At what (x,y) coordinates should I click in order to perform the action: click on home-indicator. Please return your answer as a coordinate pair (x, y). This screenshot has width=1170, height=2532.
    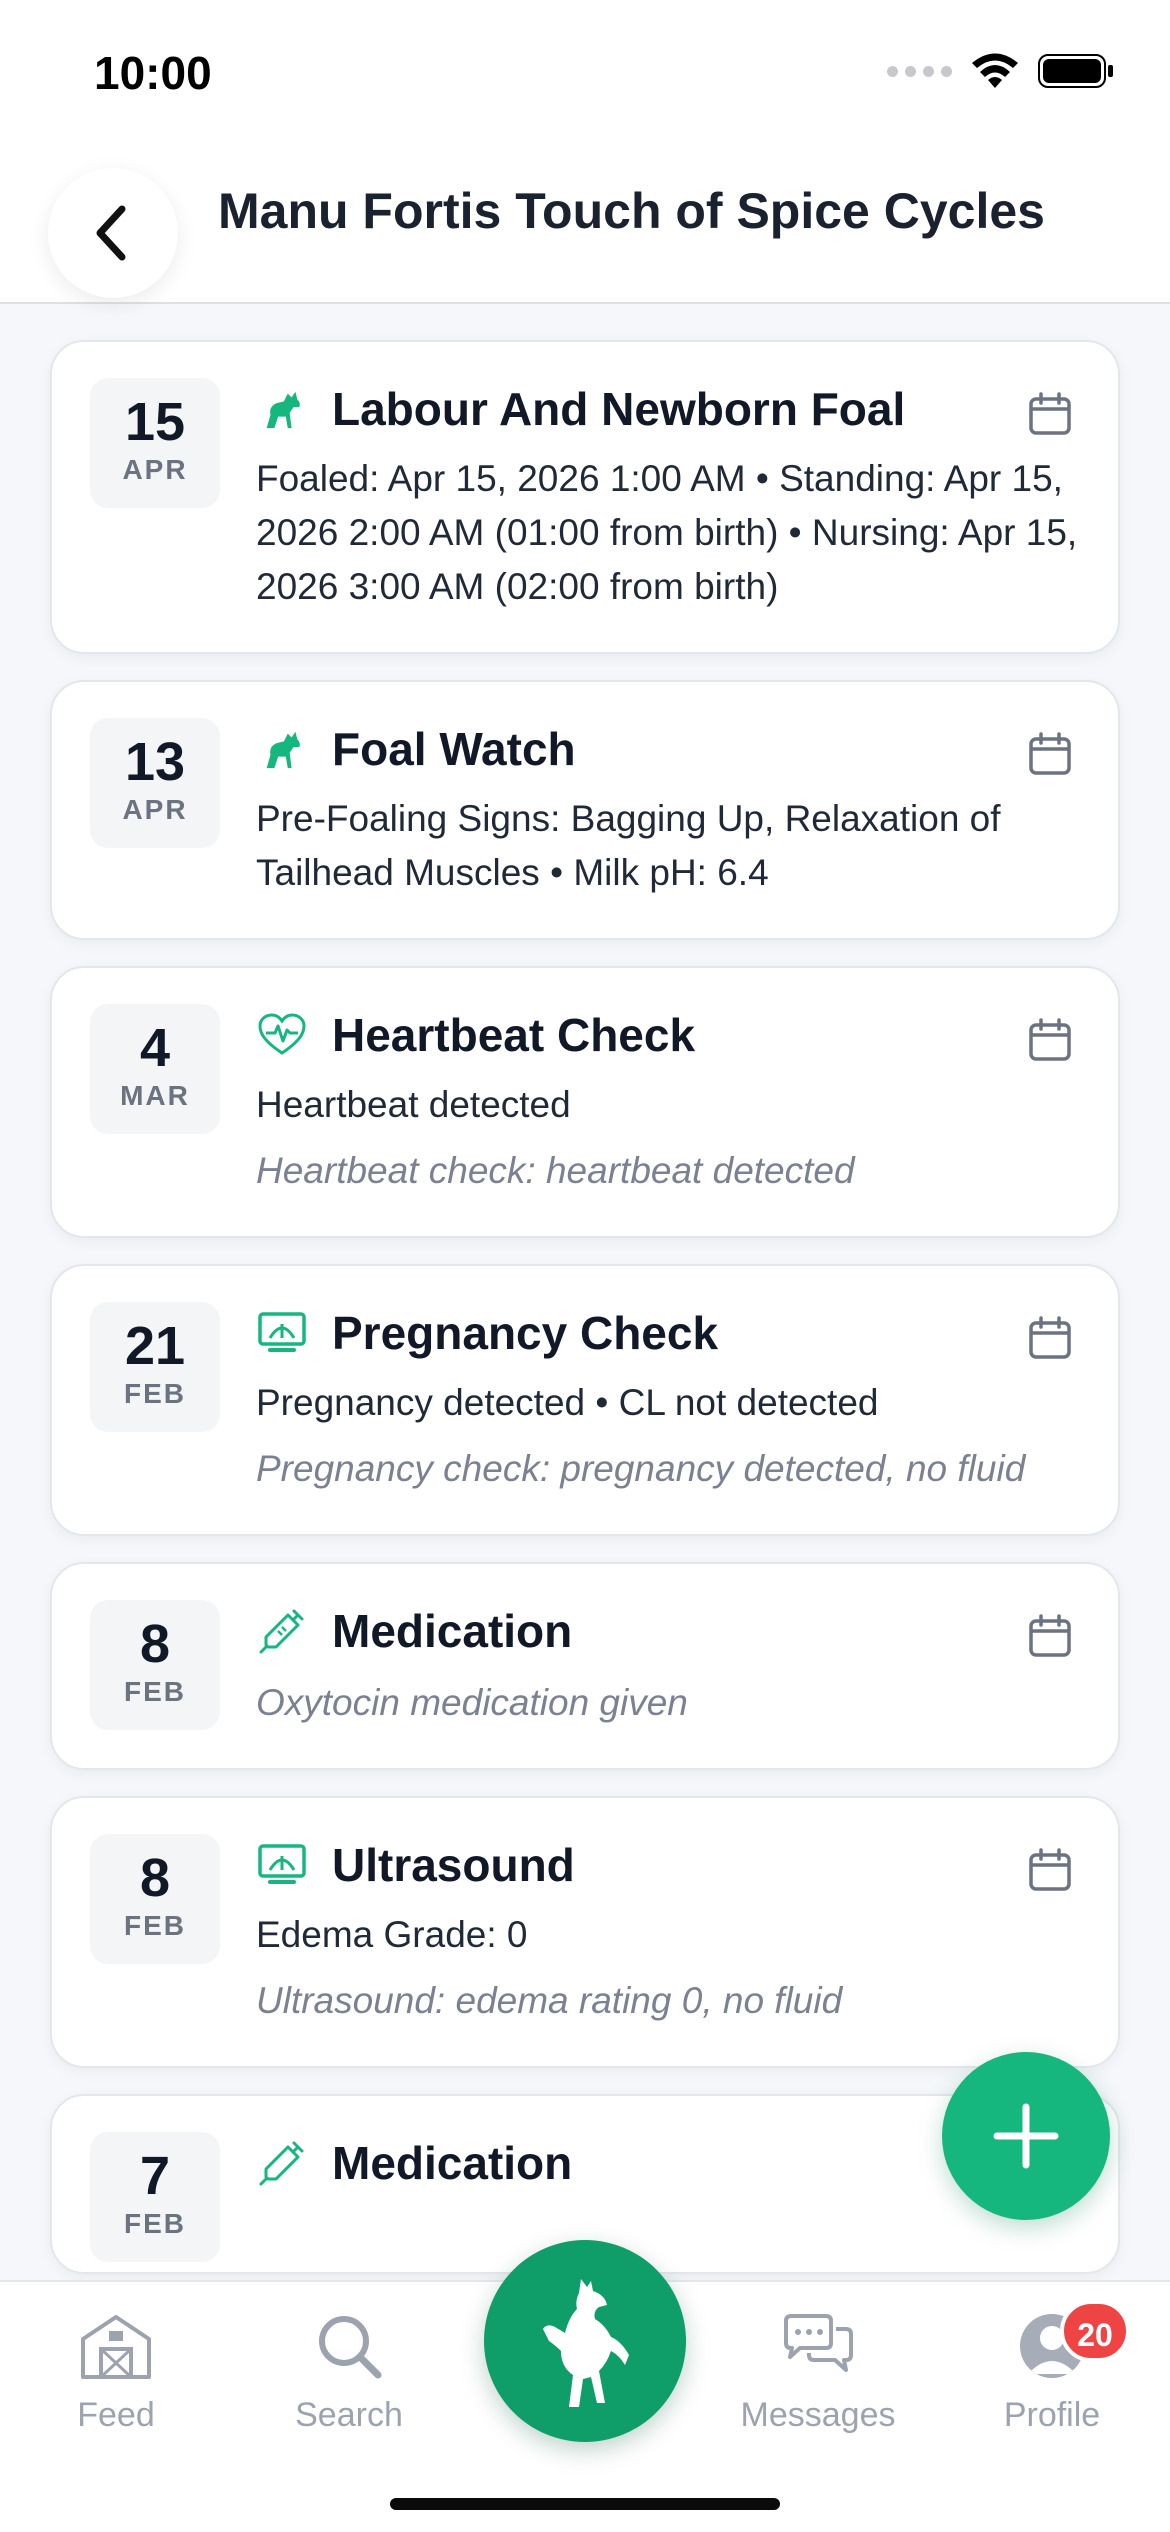
    Looking at the image, I should click on (585, 2504).